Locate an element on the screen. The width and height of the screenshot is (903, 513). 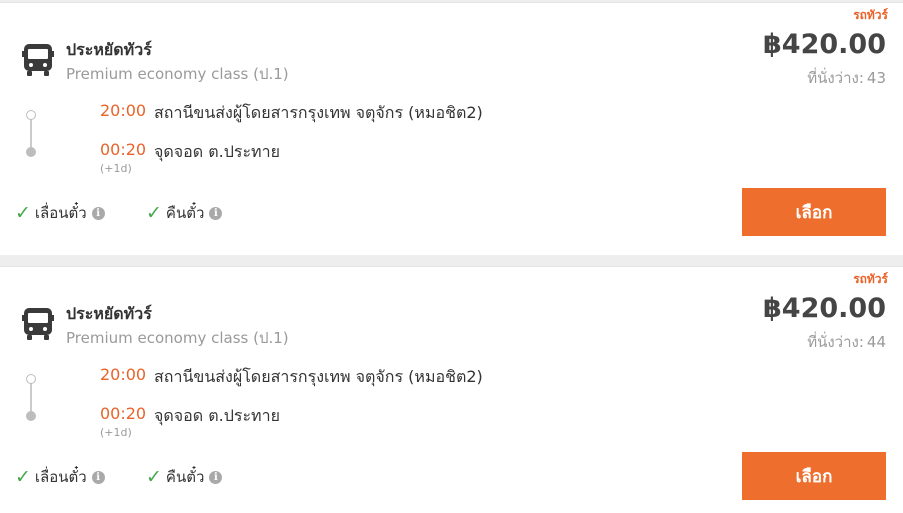
seats-count: 44 is located at coordinates (876, 342).